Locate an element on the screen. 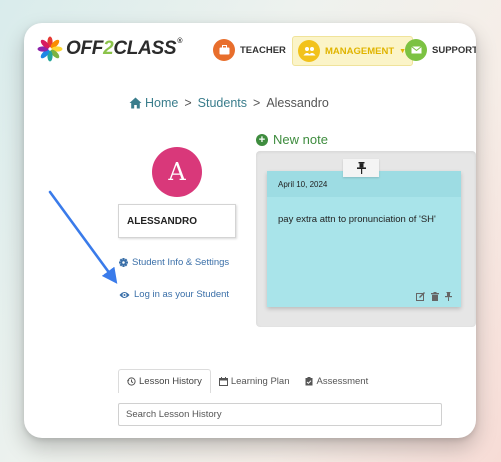  eye-icon is located at coordinates (124, 294).